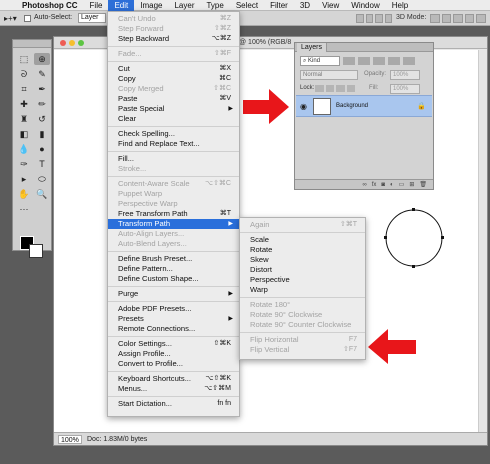 This screenshot has height=464, width=490. I want to click on history-brush-tool-icon: ↺, so click(42, 119).